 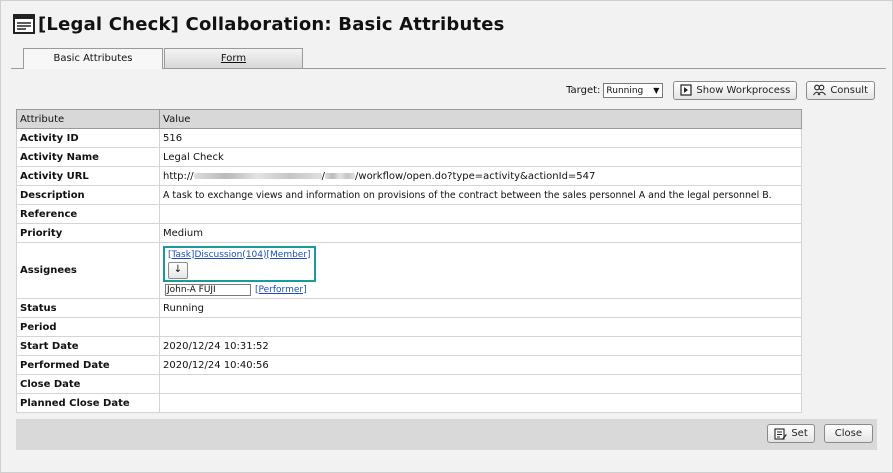 I want to click on close-button: Close, so click(x=848, y=433).